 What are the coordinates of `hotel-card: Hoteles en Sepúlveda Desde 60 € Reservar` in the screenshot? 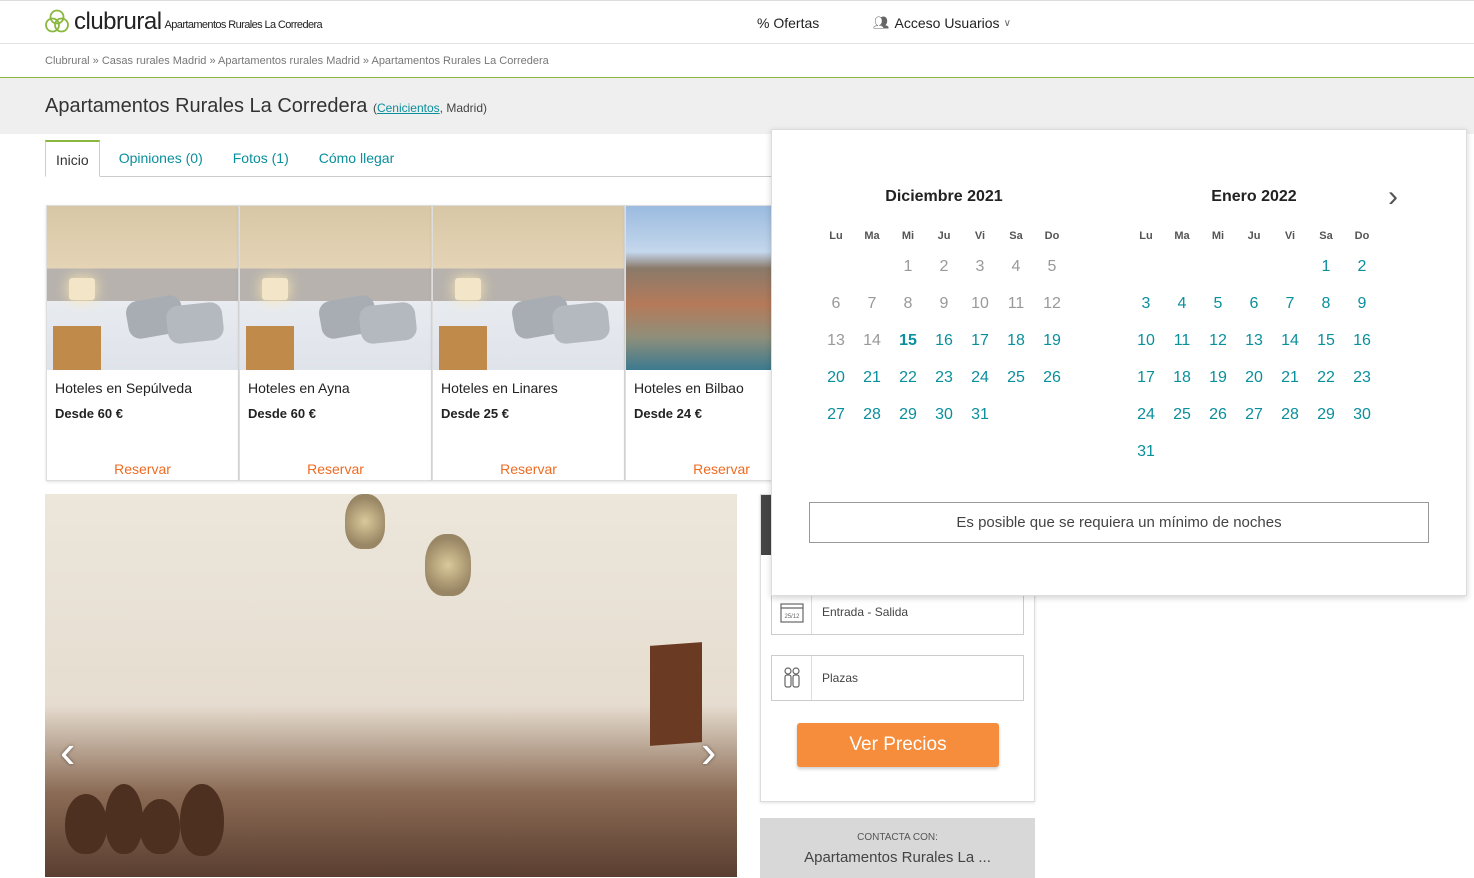 It's located at (142, 343).